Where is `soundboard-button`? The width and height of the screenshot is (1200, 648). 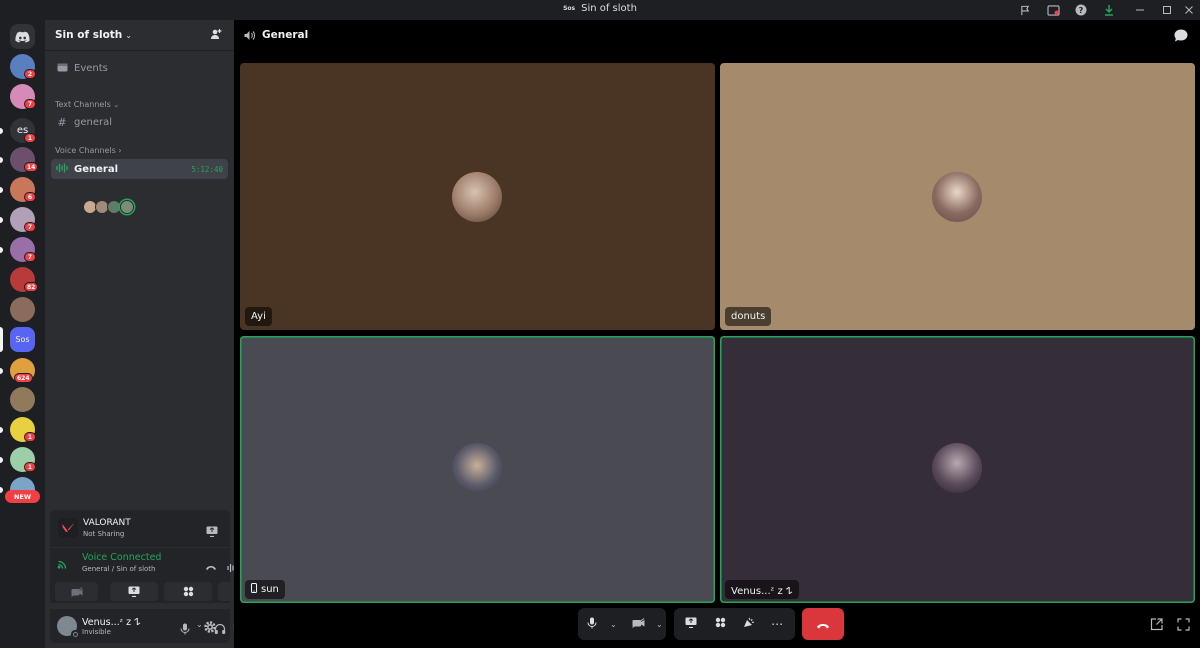
soundboard-button is located at coordinates (749, 624).